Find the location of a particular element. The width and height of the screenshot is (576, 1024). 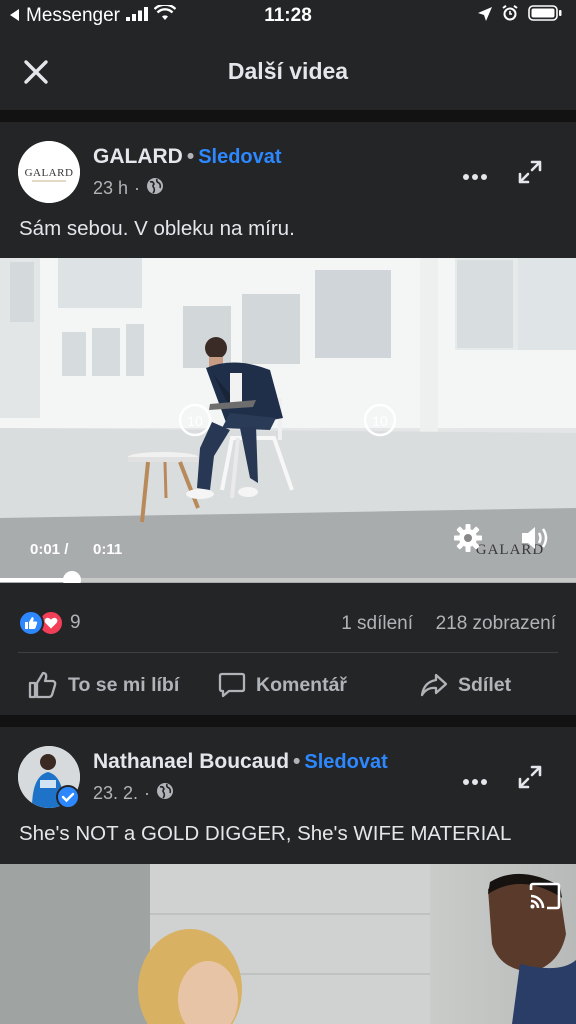

video-duration: 0:11 is located at coordinates (108, 549).